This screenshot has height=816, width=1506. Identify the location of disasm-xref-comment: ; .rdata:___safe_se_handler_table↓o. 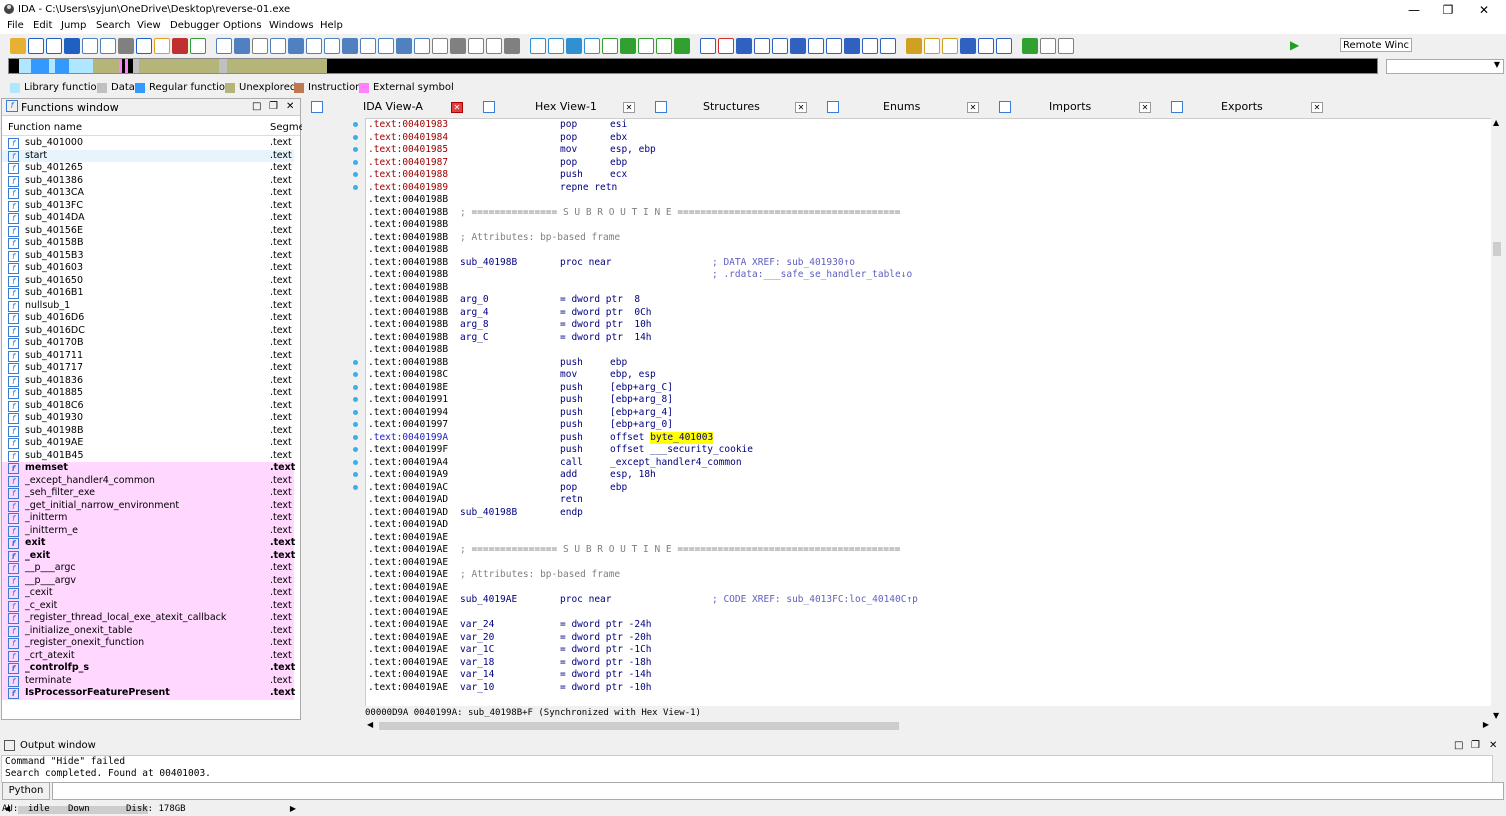
(812, 275).